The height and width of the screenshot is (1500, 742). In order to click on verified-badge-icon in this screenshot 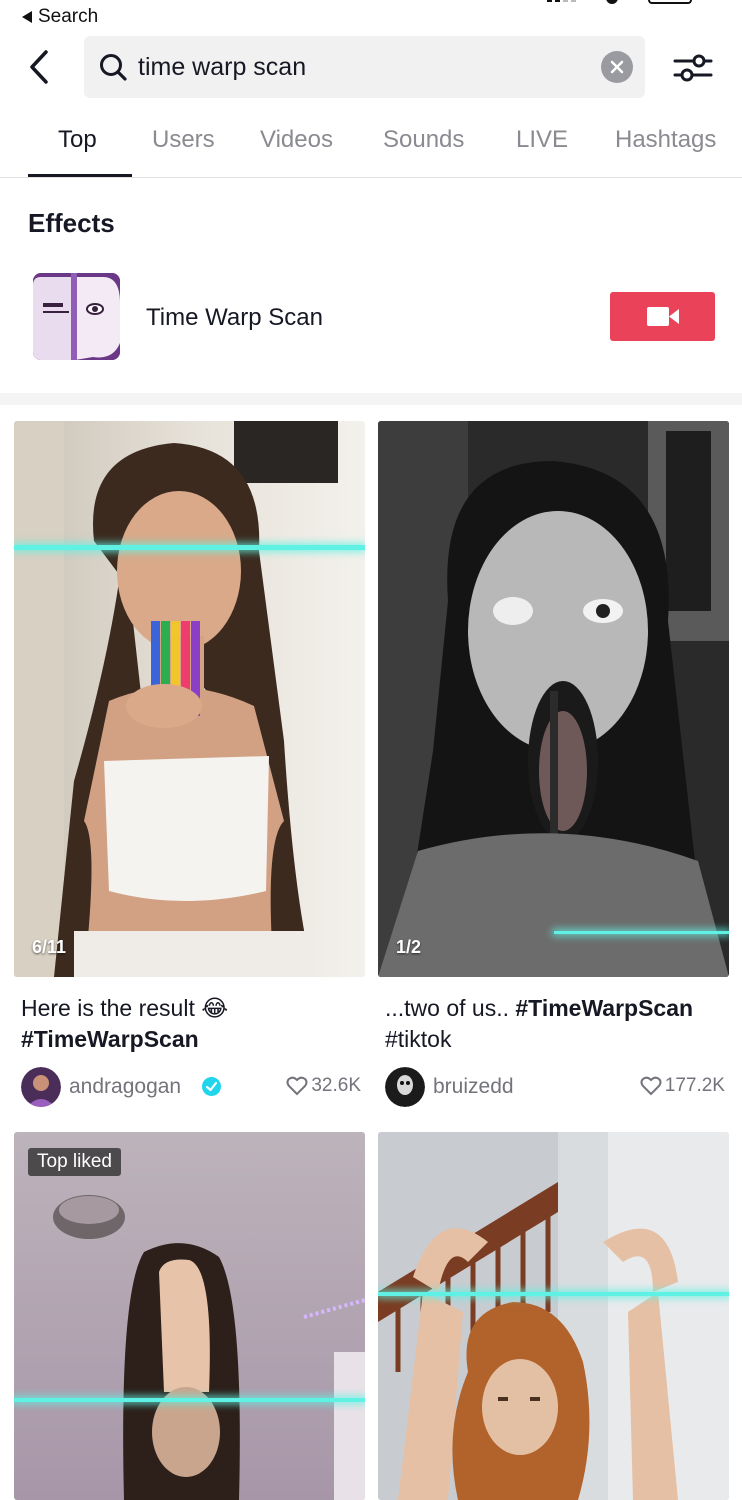, I will do `click(211, 1086)`.